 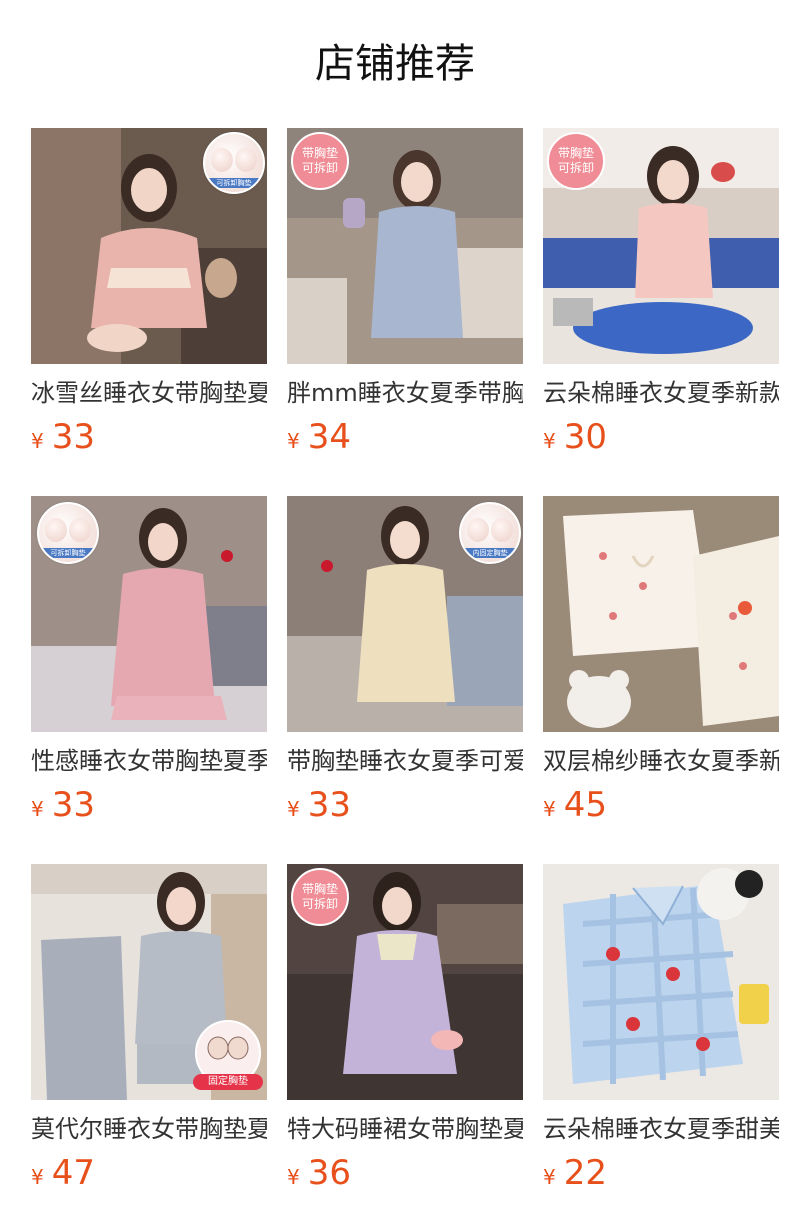 What do you see at coordinates (661, 805) in the screenshot?
I see `product-price: ¥45` at bounding box center [661, 805].